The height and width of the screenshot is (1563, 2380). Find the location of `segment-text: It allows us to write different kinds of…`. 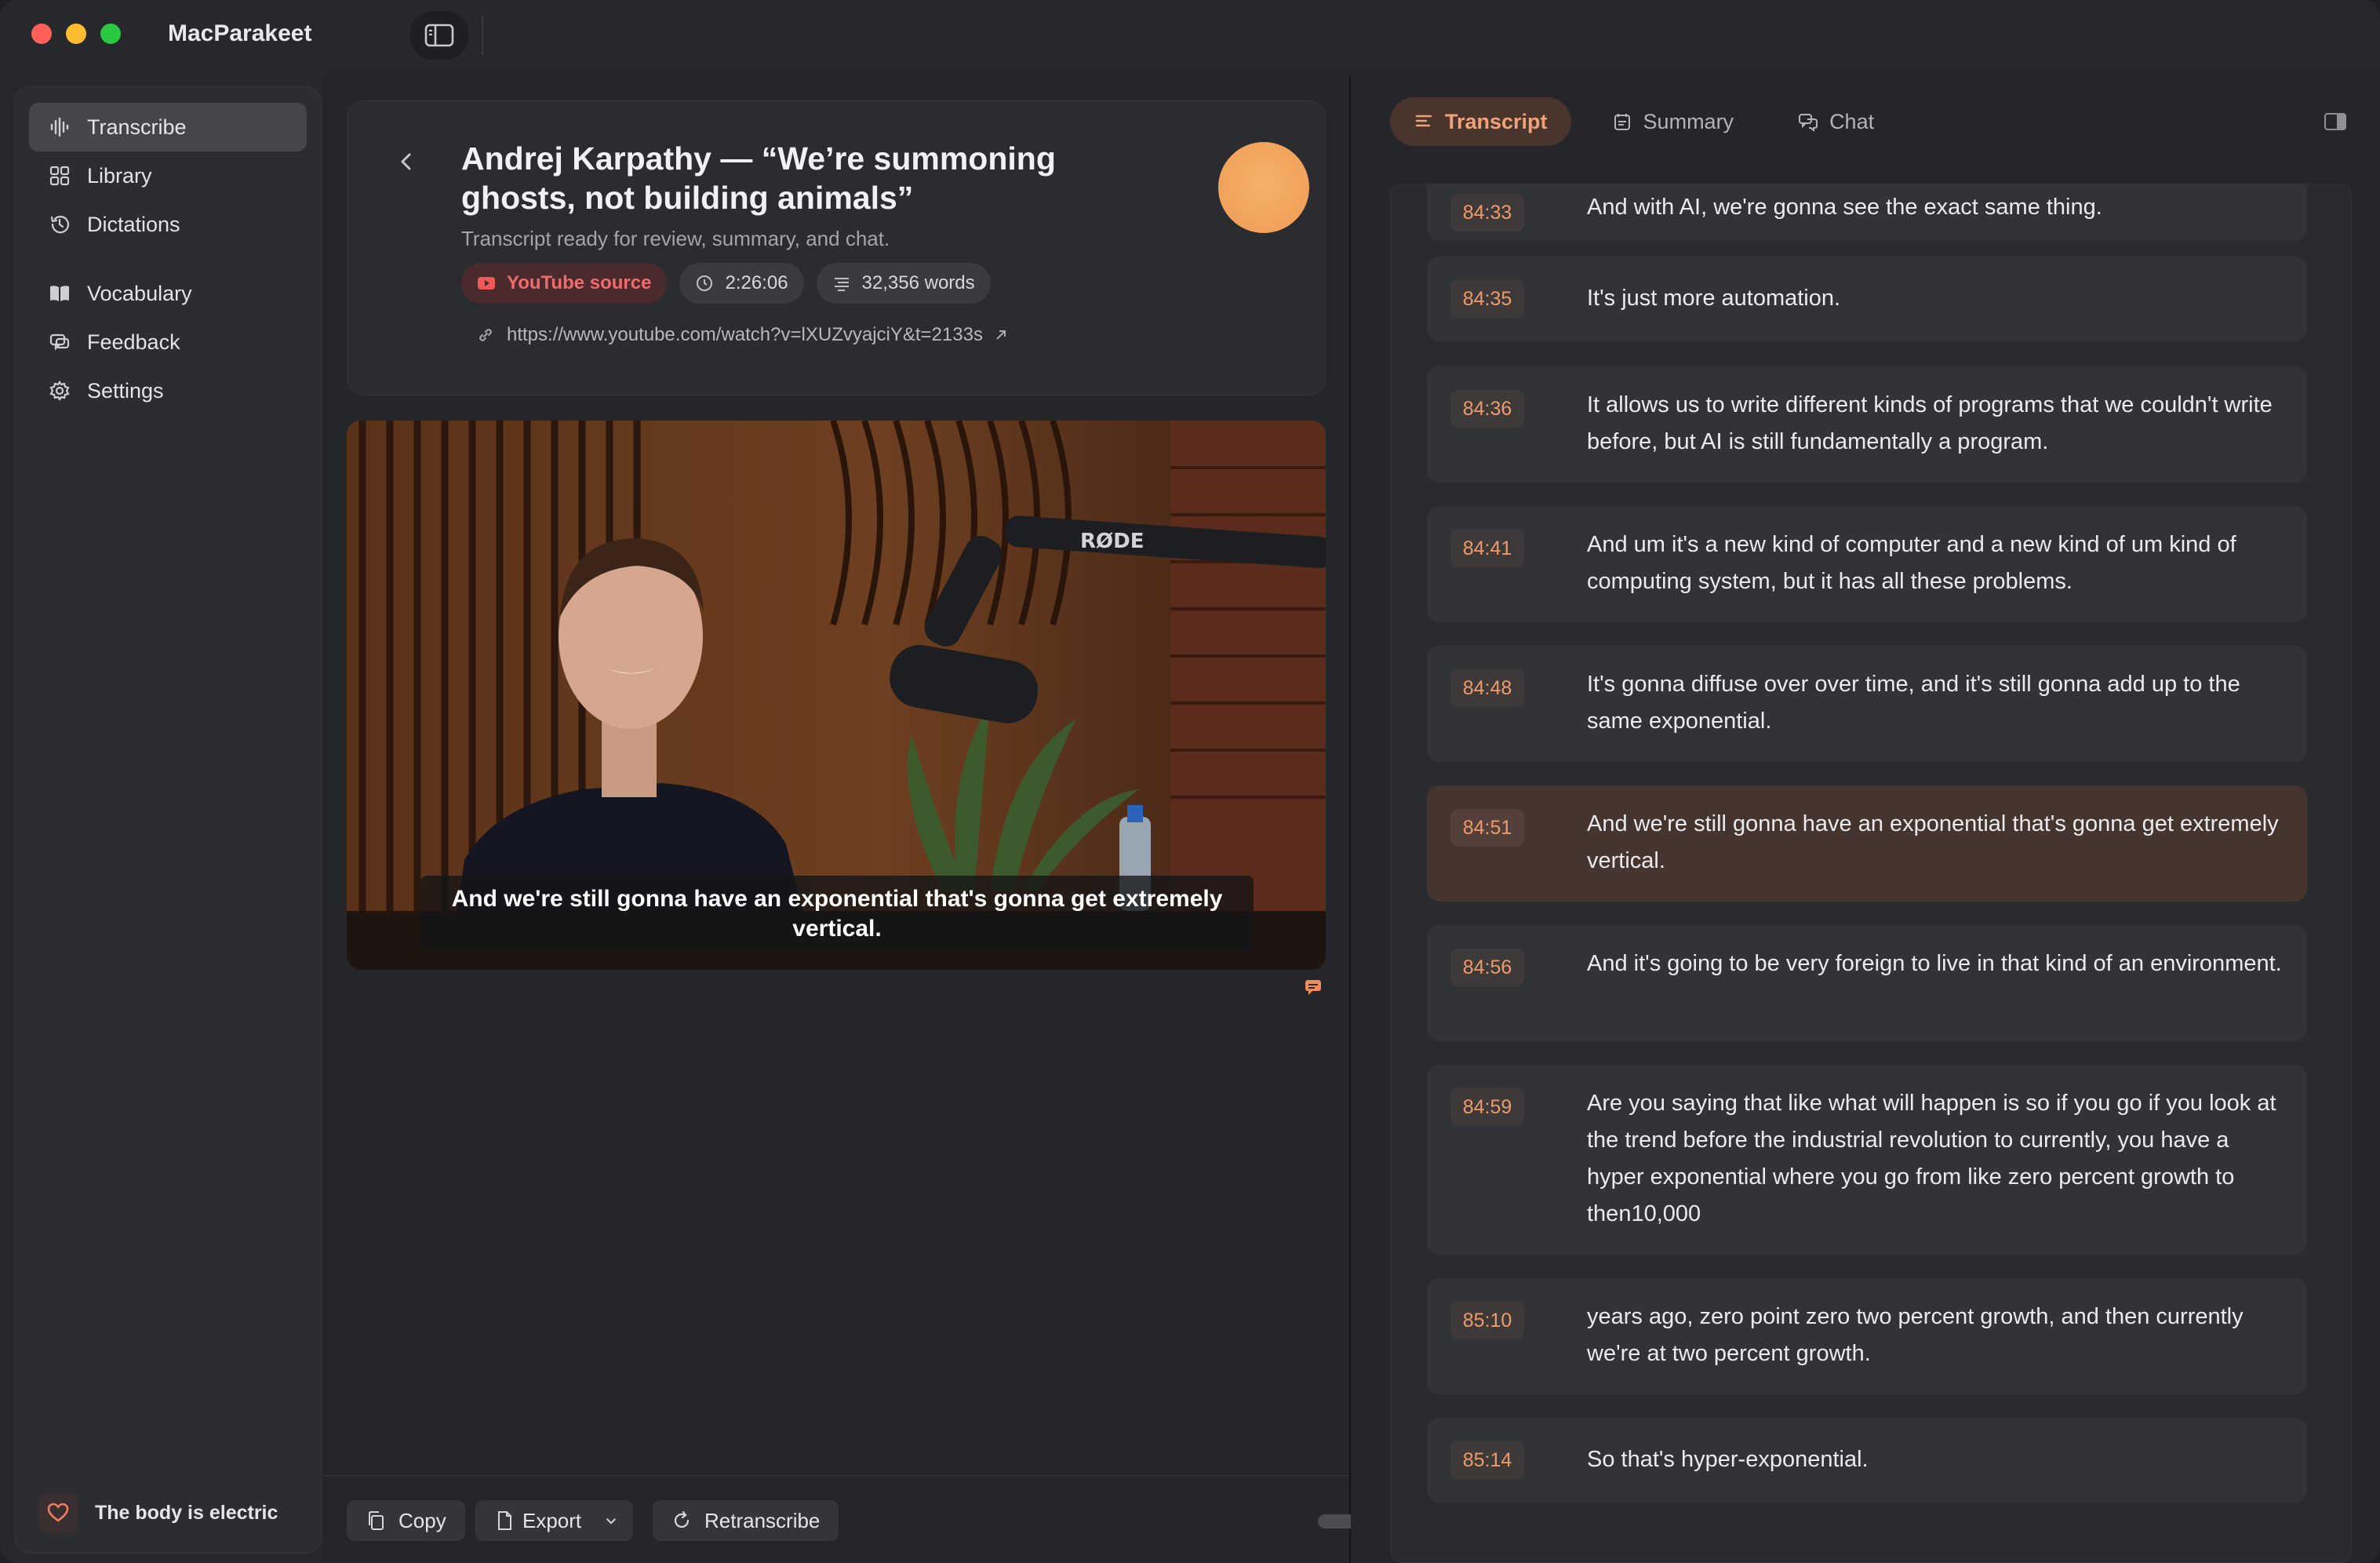

segment-text: It allows us to write different kinds of… is located at coordinates (1930, 423).